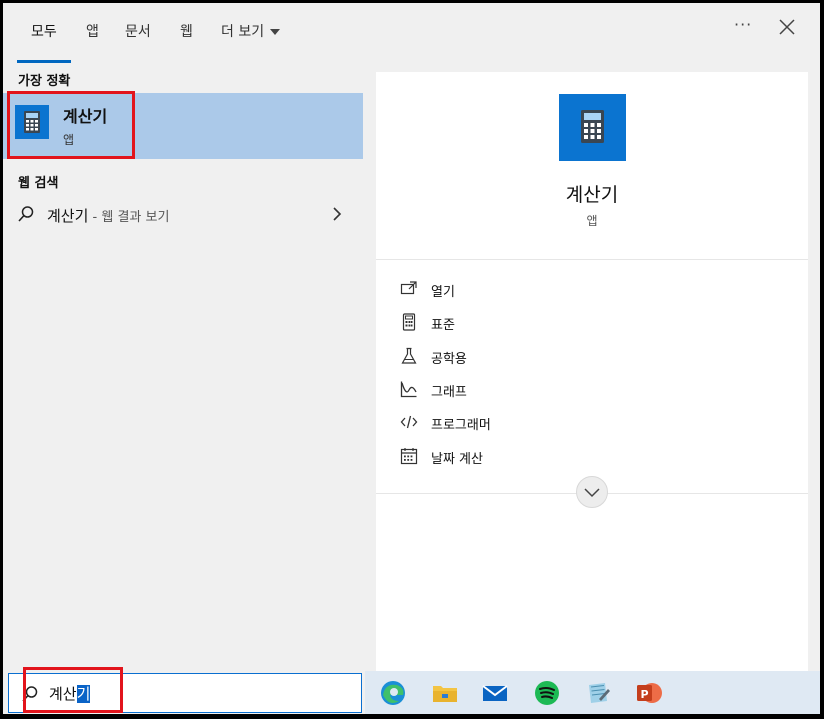 The height and width of the screenshot is (719, 824). What do you see at coordinates (337, 216) in the screenshot?
I see `chevron-right-icon` at bounding box center [337, 216].